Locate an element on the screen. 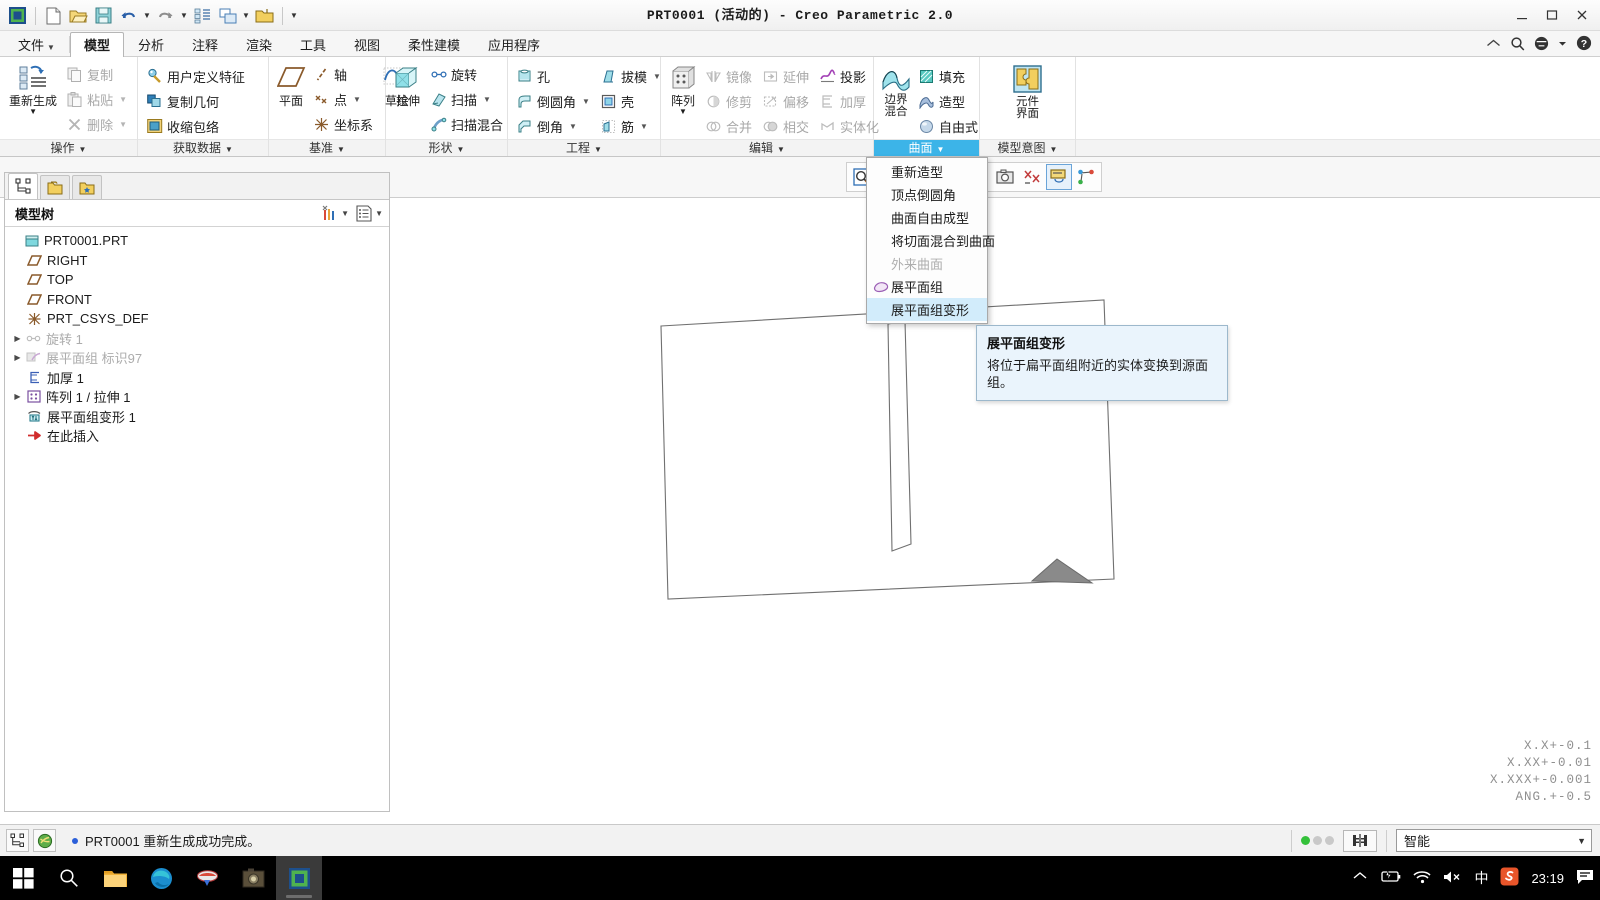 This screenshot has width=1600, height=900. menu-item-freeform-surface: 曲面自由成型 is located at coordinates (927, 217).